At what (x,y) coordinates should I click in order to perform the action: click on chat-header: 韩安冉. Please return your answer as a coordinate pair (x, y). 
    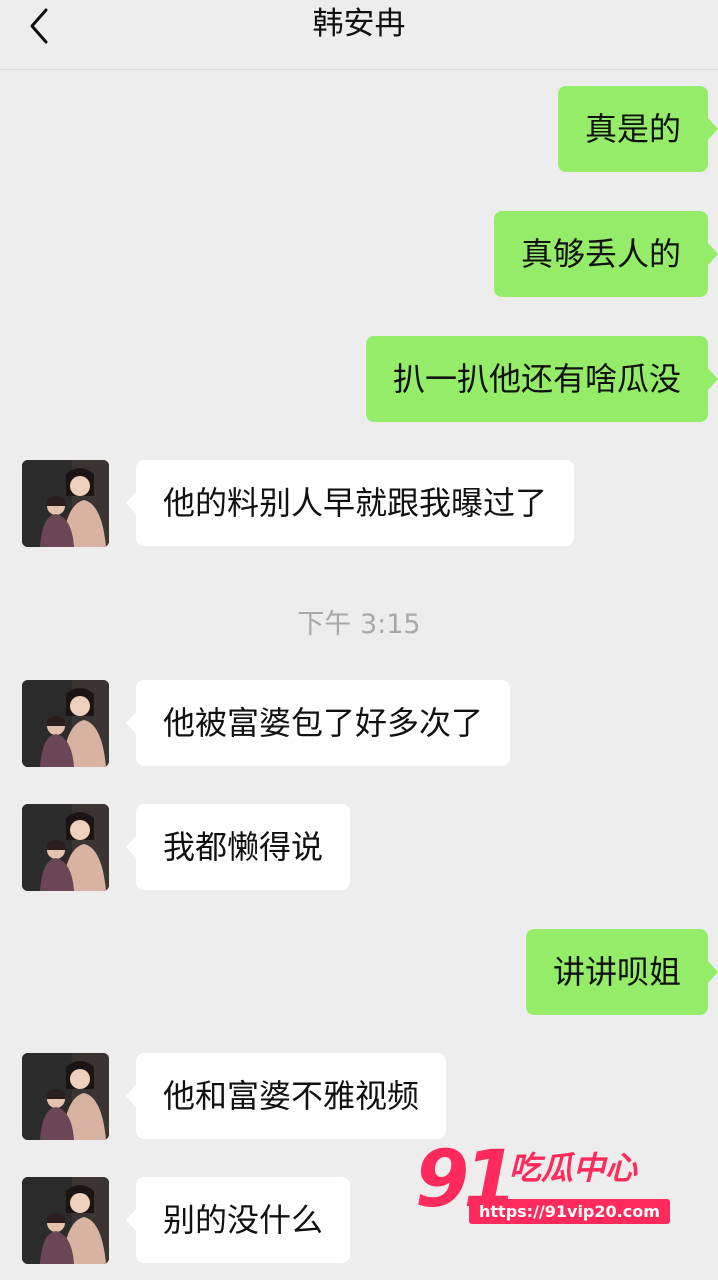
    Looking at the image, I should click on (359, 35).